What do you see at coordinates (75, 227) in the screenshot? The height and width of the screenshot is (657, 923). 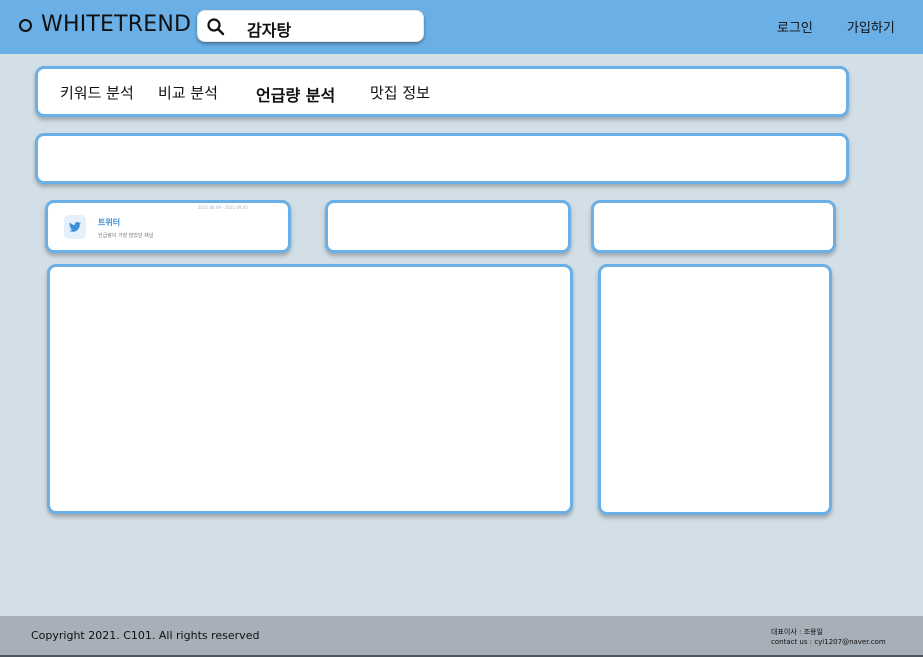 I see `twitter-icon` at bounding box center [75, 227].